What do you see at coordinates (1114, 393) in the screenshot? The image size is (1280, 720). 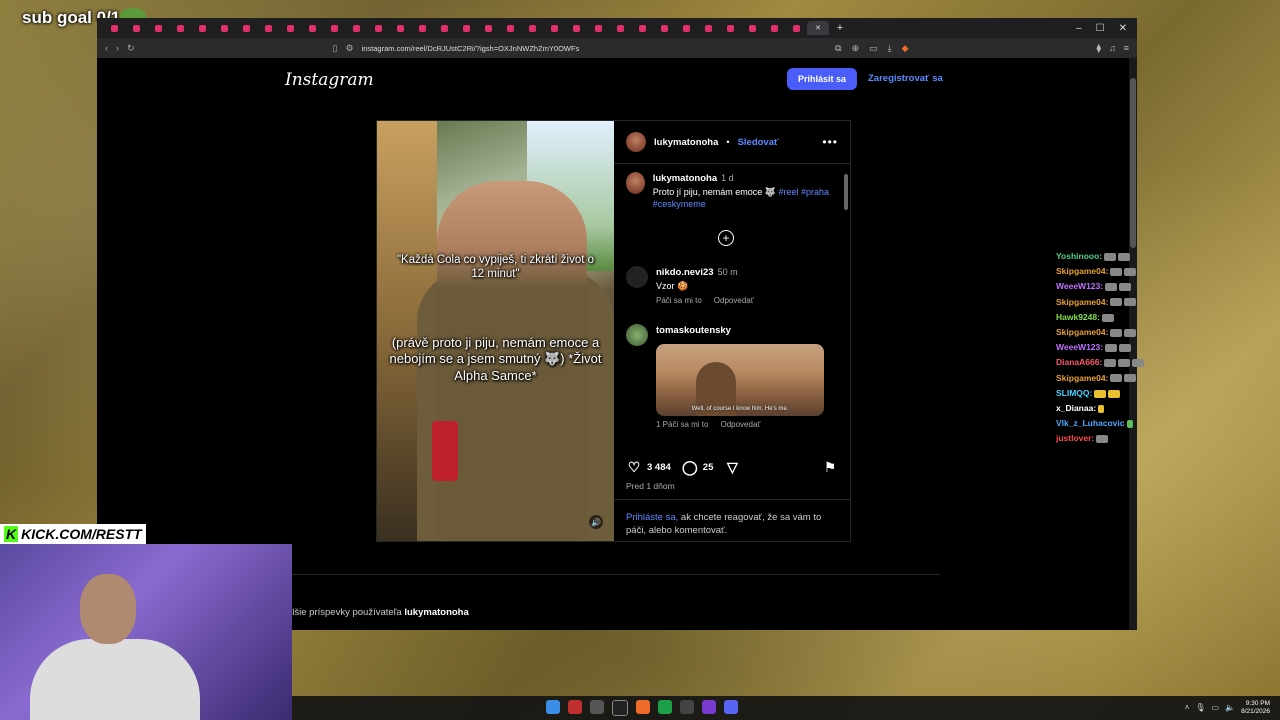 I see `emote-icon` at bounding box center [1114, 393].